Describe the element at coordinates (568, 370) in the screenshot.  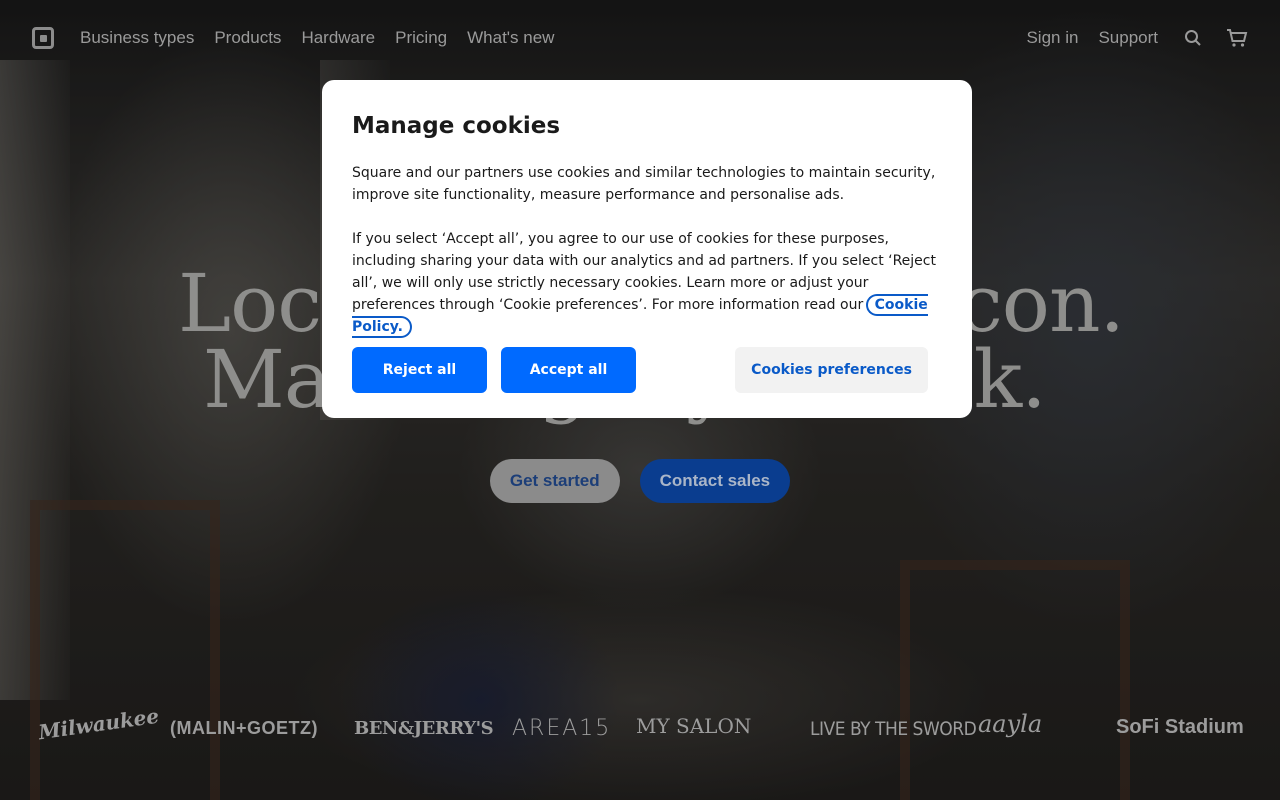
I see `accept-all-button: Accept all` at that location.